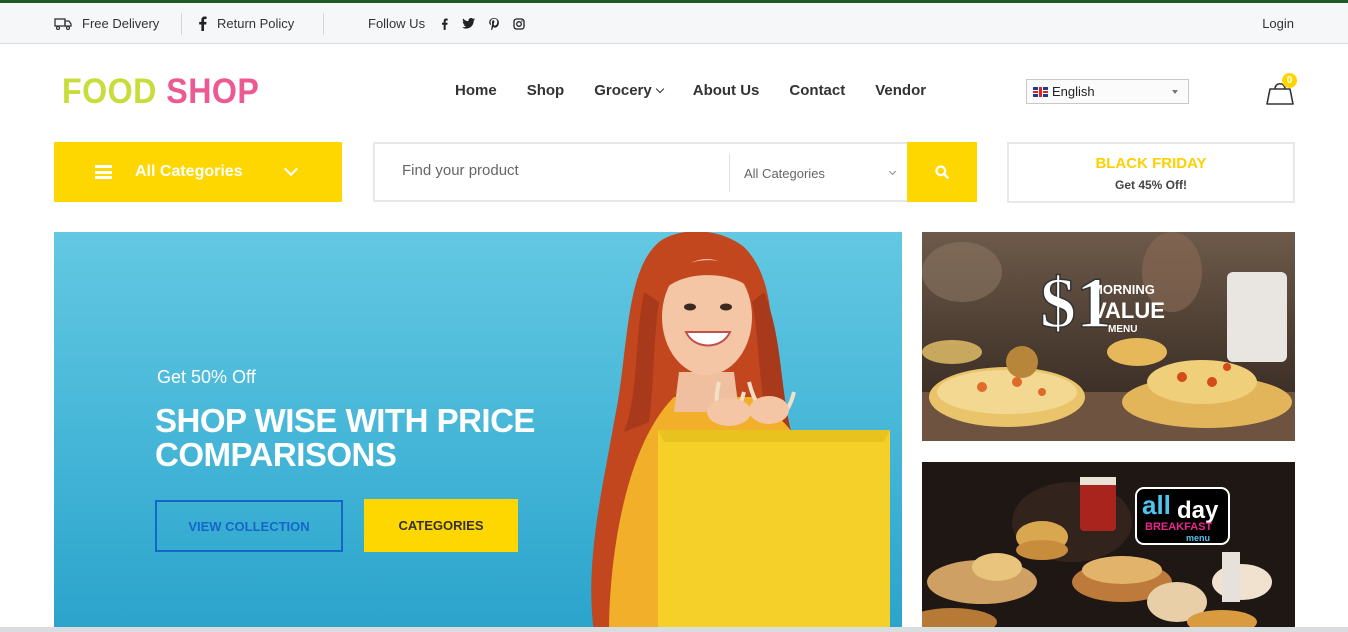 This screenshot has height=632, width=1348. I want to click on follow-us-label: Follow Us, so click(397, 23).